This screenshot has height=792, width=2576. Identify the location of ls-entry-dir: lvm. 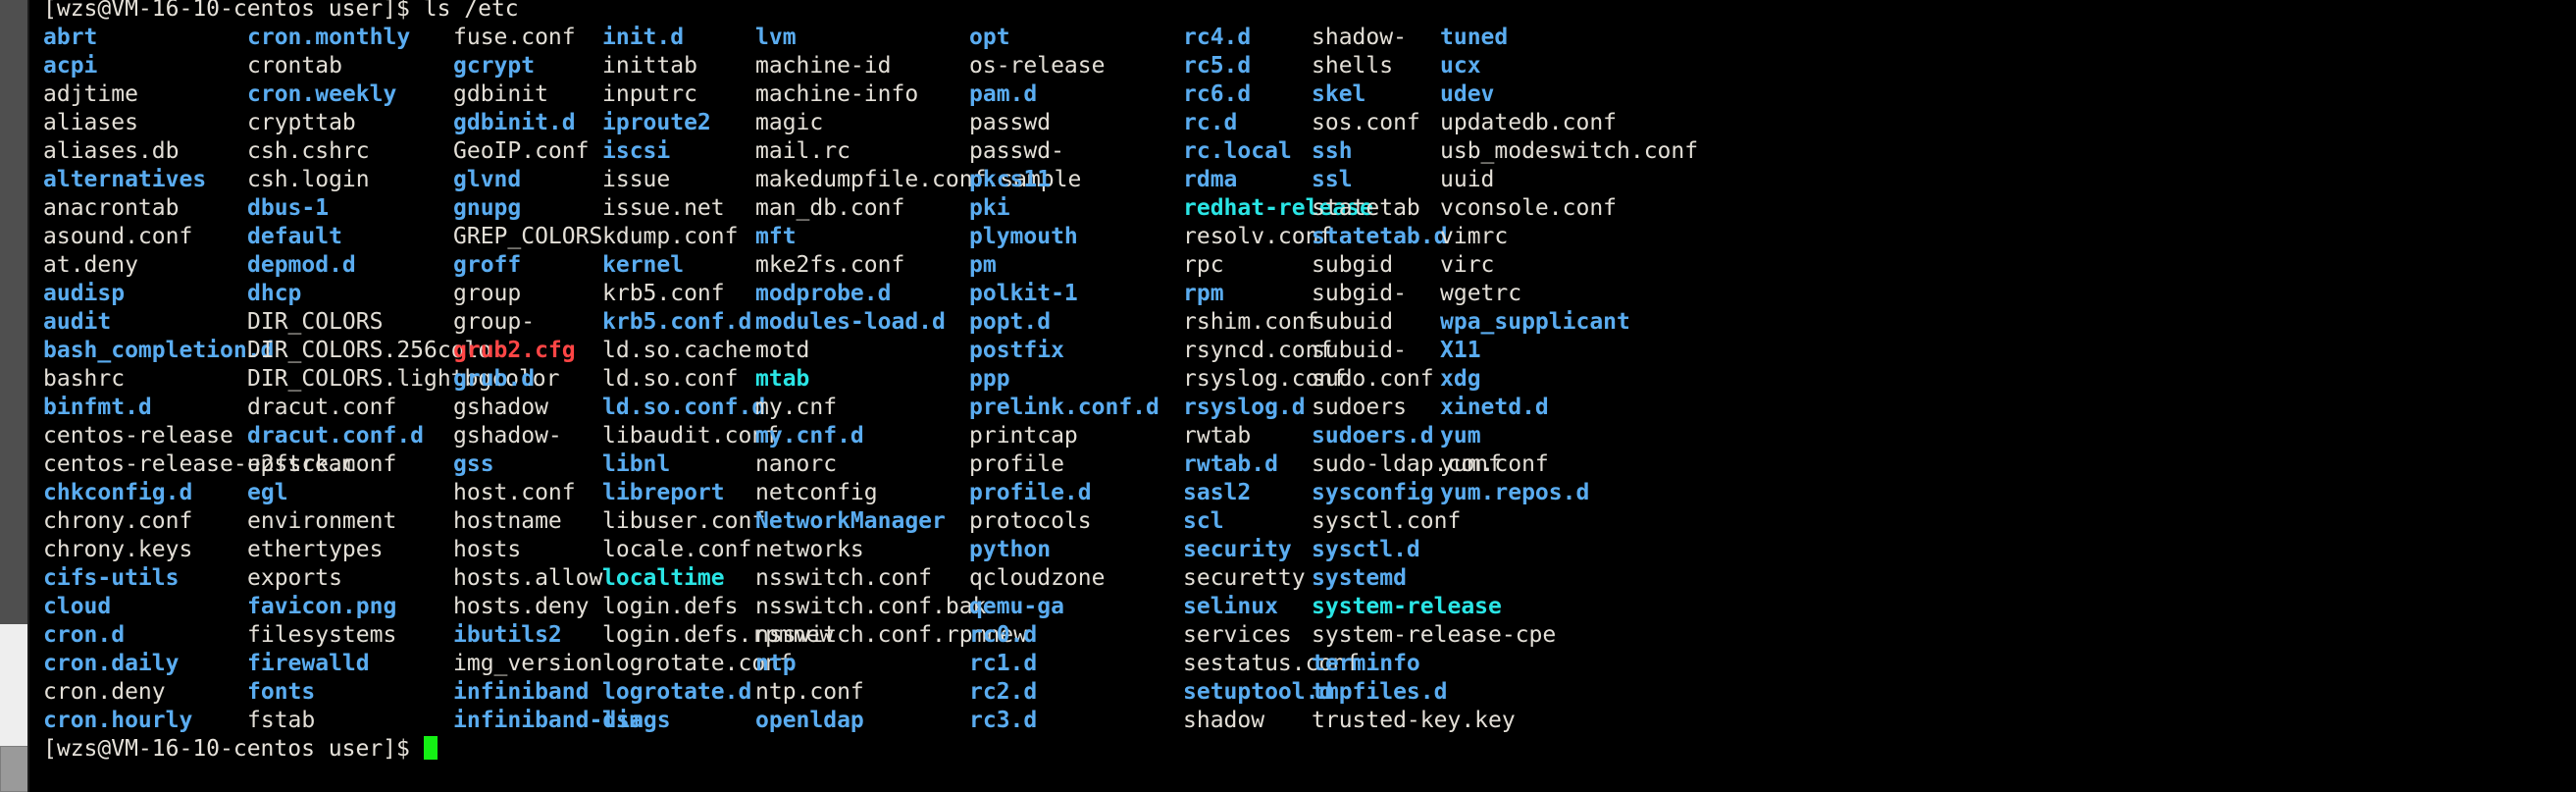
(862, 38).